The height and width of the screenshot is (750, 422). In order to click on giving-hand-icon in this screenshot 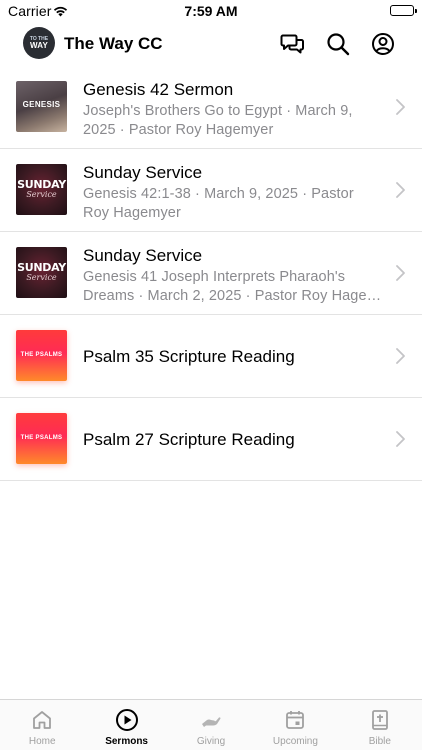, I will do `click(211, 720)`.